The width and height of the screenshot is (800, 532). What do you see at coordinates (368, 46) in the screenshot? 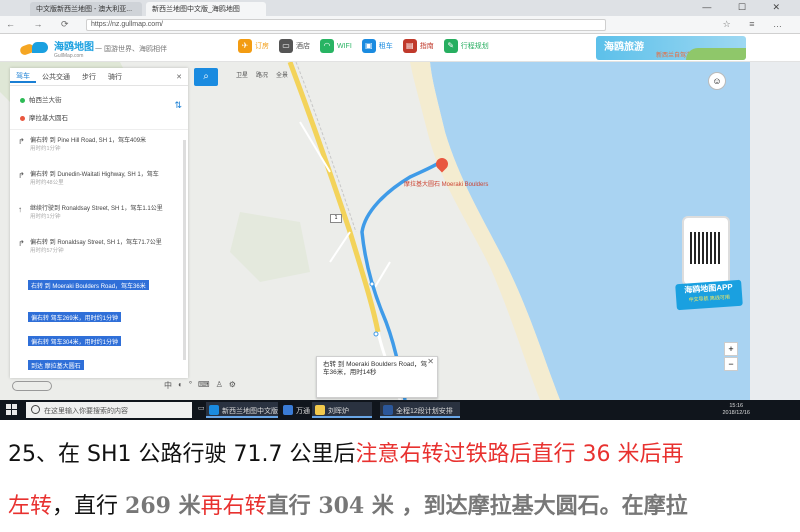
I see `car-icon: ▣` at bounding box center [368, 46].